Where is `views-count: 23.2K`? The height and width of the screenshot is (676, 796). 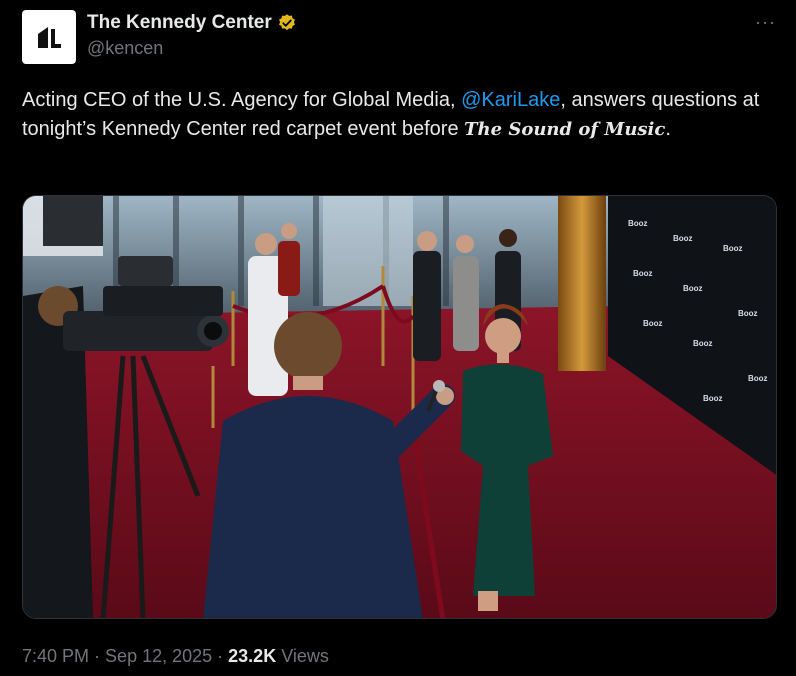 views-count: 23.2K is located at coordinates (252, 656).